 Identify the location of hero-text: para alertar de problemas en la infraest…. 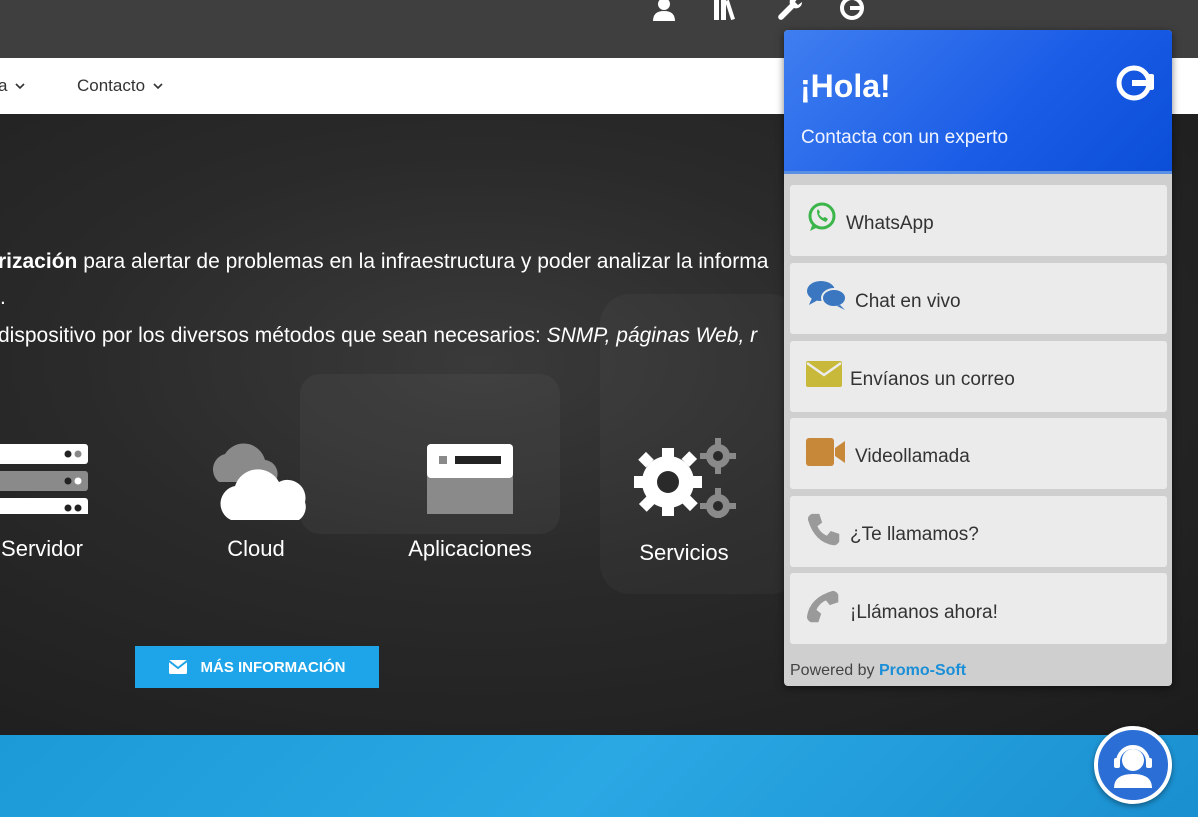
(423, 261).